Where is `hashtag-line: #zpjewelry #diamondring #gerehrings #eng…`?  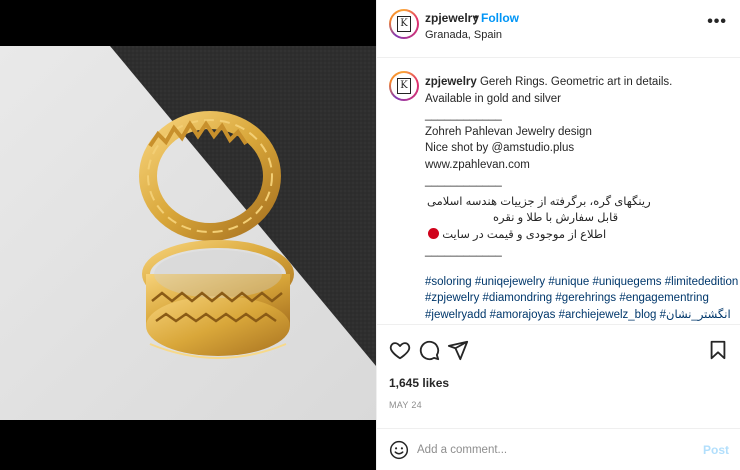
hashtag-line: #zpjewelry #diamondring #gerehrings #eng… is located at coordinates (578, 298).